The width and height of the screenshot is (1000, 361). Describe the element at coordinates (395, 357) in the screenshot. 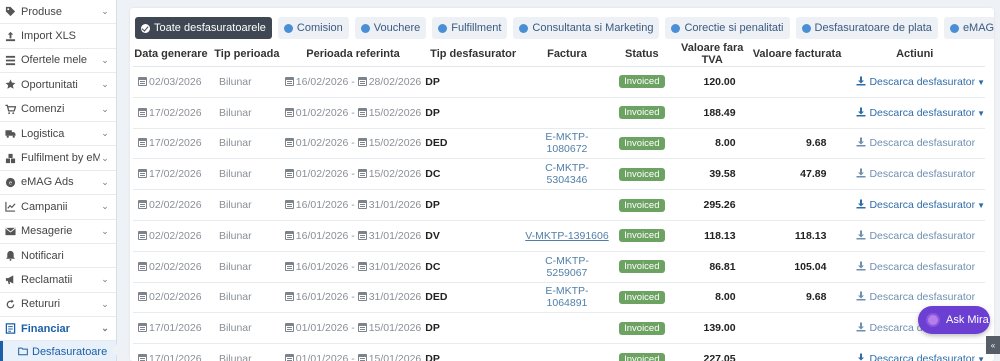

I see `period-to: 15/01/2026` at that location.